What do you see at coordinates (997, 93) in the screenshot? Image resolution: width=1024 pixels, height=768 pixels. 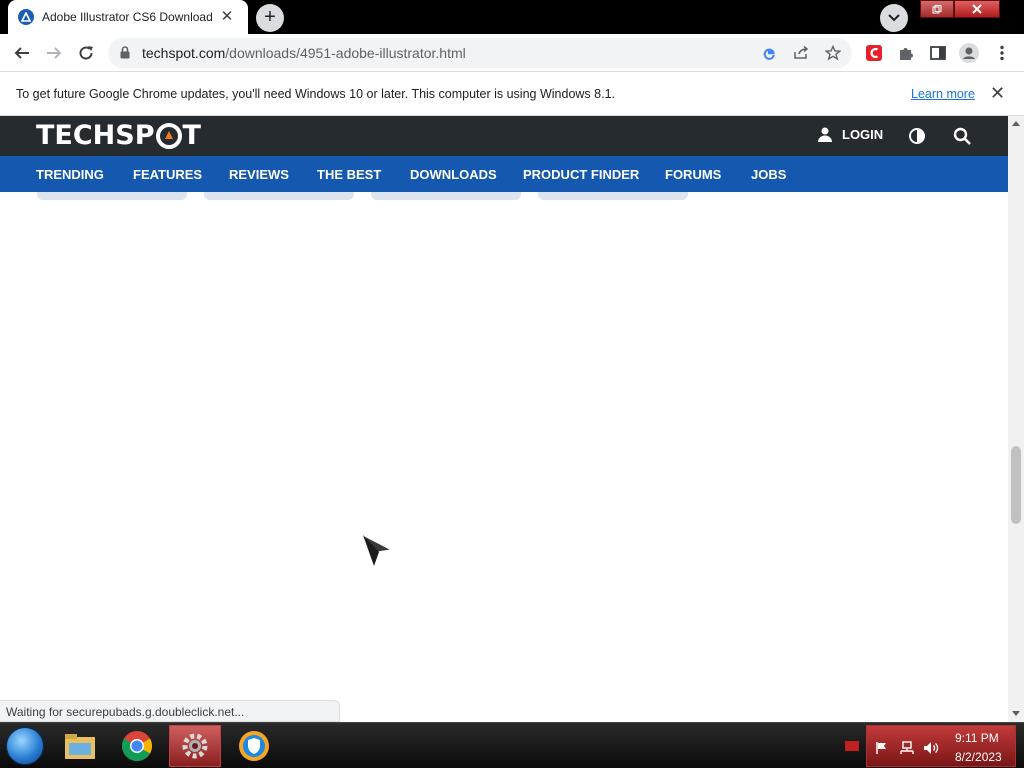 I see `infobar-close-icon: ✕` at bounding box center [997, 93].